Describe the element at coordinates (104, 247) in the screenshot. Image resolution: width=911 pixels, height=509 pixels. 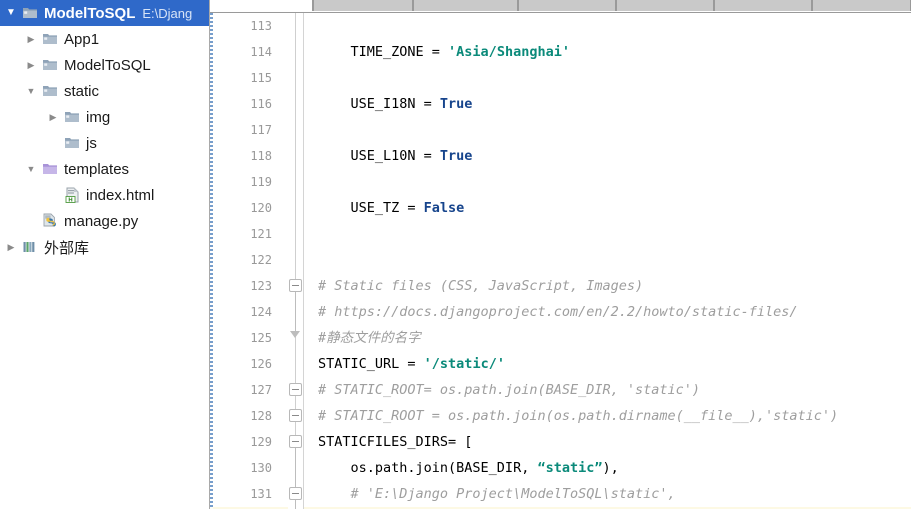
I see `tree-item-: ▶ 外部库` at that location.